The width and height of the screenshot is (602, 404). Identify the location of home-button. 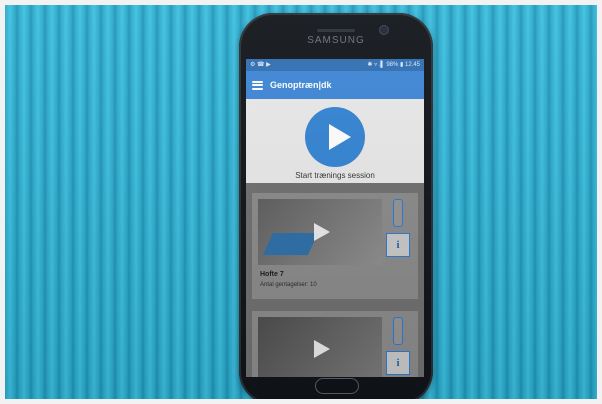
(337, 386).